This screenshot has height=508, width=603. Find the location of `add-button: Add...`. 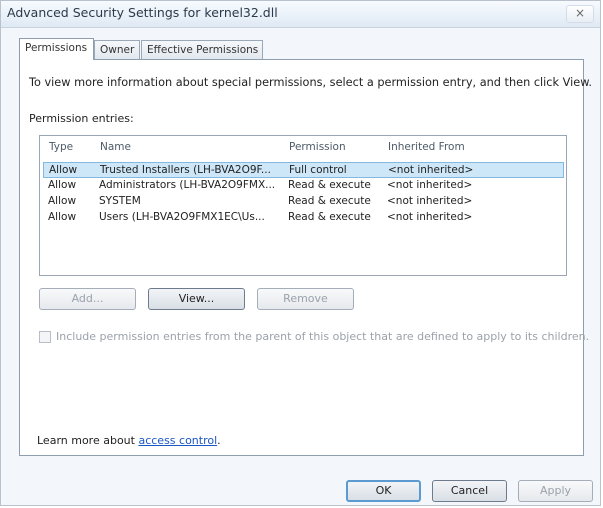

add-button: Add... is located at coordinates (87, 299).